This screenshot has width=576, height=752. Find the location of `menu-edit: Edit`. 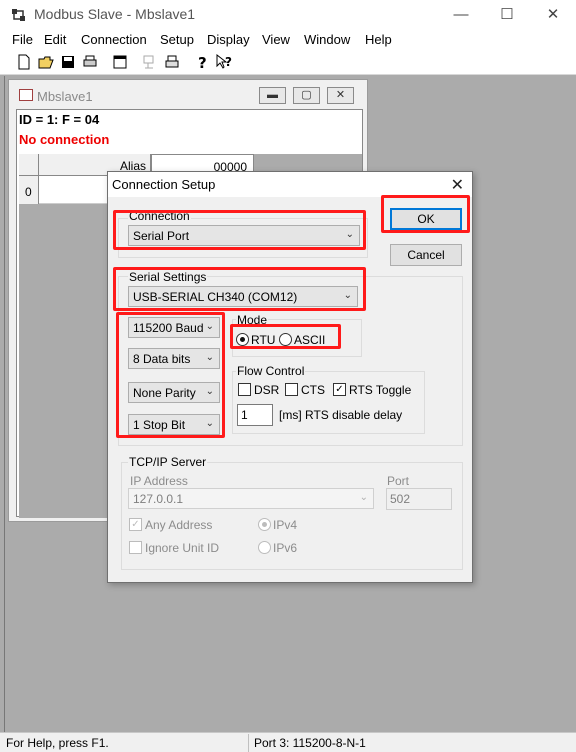

menu-edit: Edit is located at coordinates (55, 39).